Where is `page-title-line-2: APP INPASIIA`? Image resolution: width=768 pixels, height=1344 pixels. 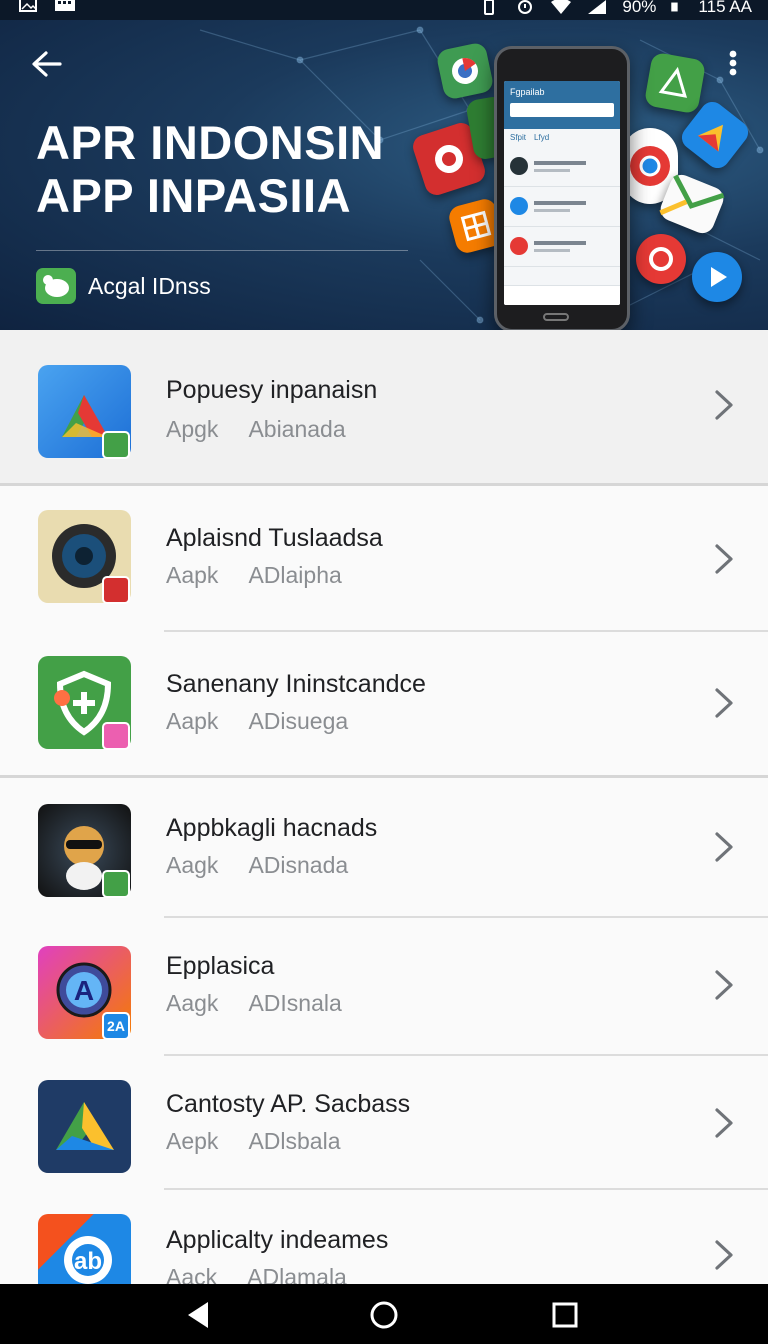 page-title-line-2: APP INPASIIA is located at coordinates (194, 195).